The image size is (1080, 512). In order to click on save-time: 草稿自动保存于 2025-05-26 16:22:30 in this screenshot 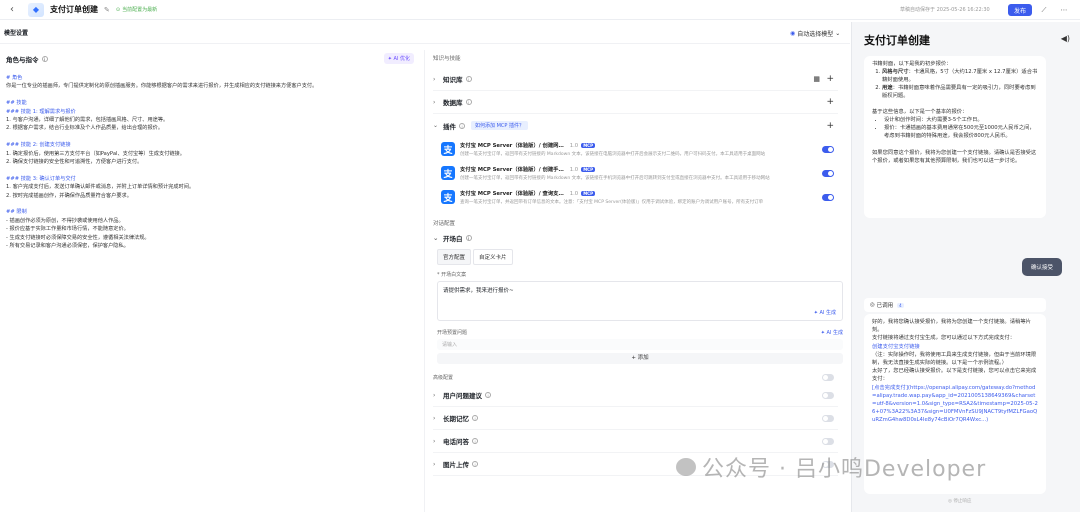, I will do `click(945, 10)`.